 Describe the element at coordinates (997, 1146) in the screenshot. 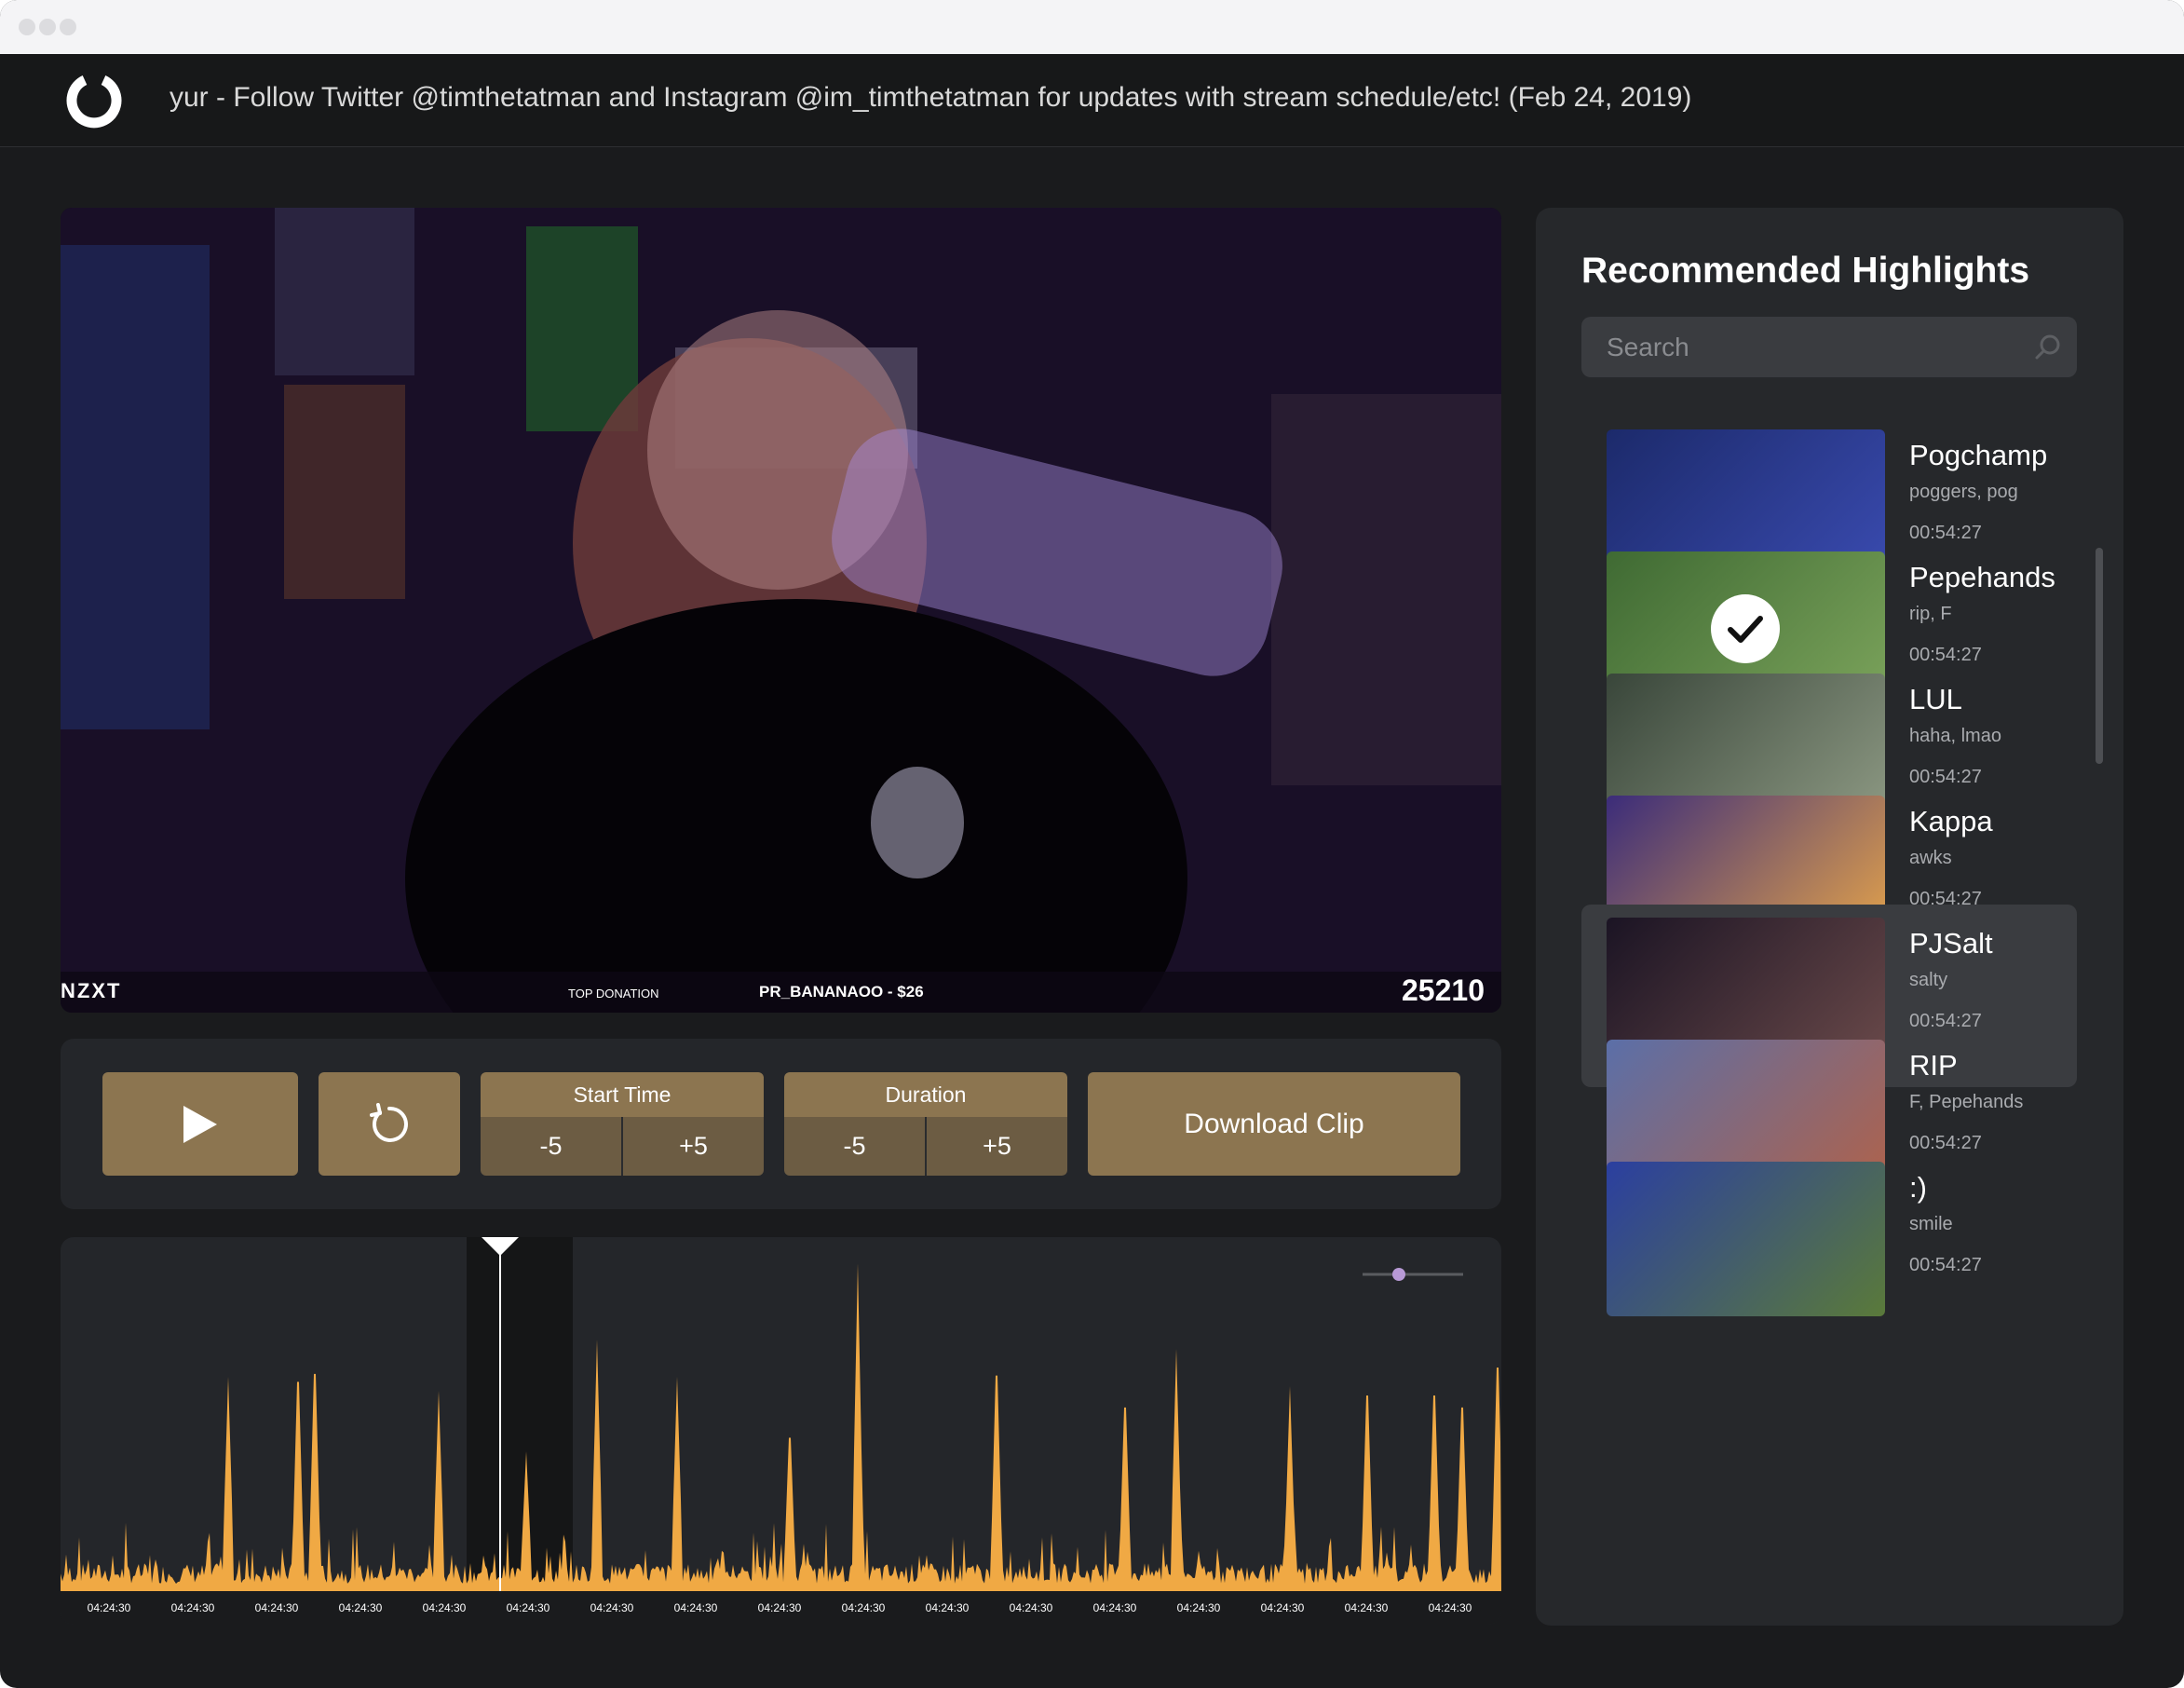

I see `duration-plus-button: +5` at that location.